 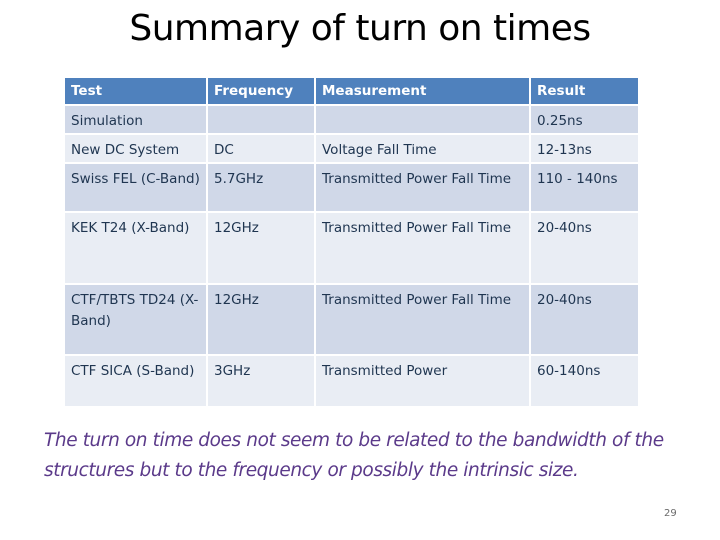 I want to click on table-header-row: Test Frequency Measurement Result, so click(x=351, y=91).